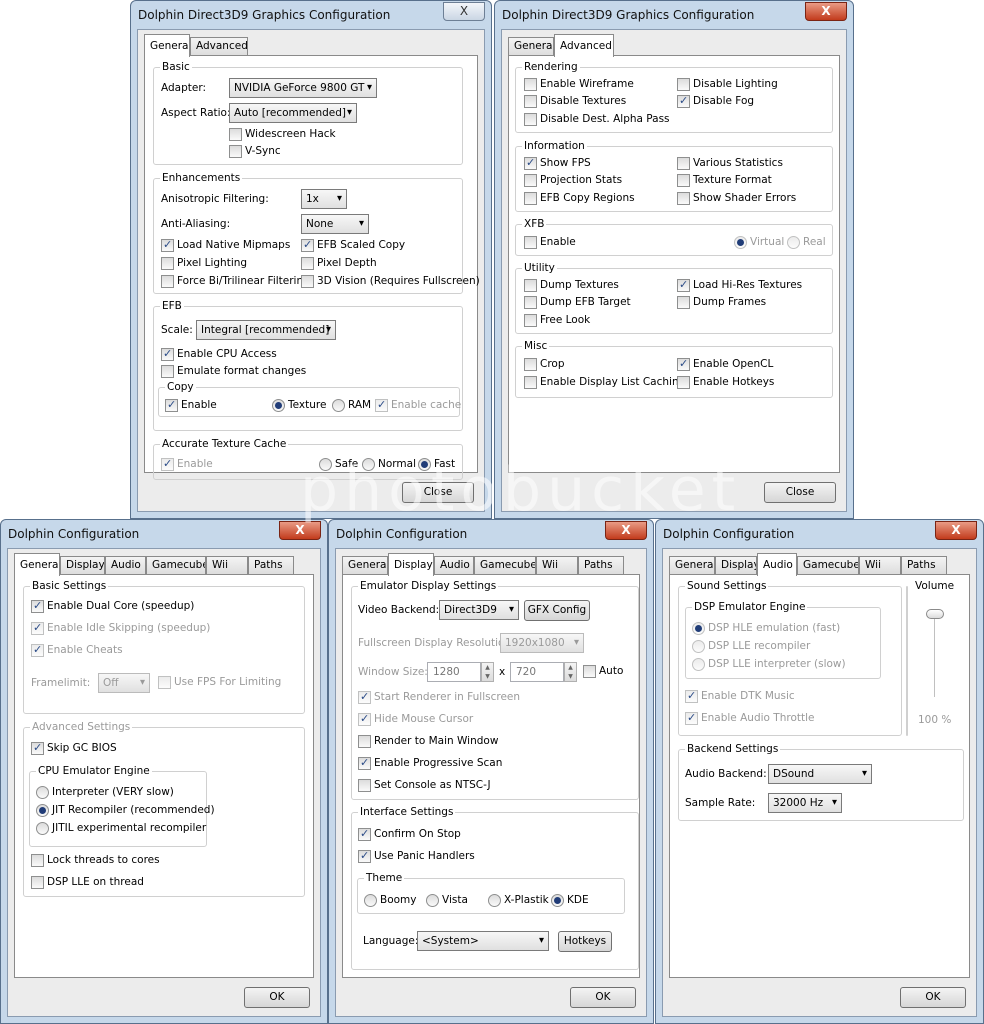 This screenshot has width=984, height=1024. Describe the element at coordinates (740, 696) in the screenshot. I see `dtk-music-checkbox: Enable DTK Music` at that location.